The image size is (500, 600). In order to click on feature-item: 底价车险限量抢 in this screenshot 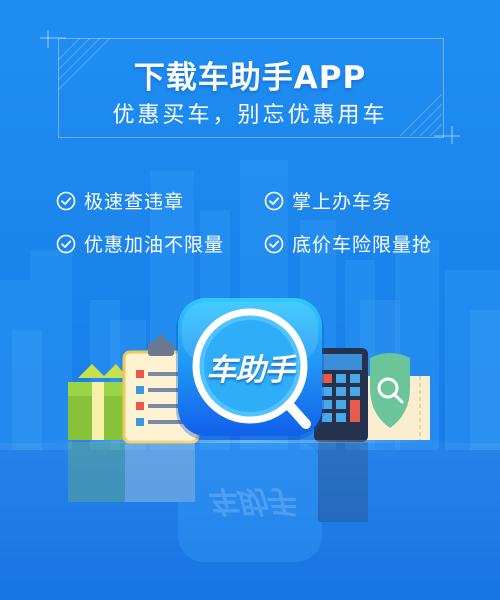, I will do `click(348, 243)`.